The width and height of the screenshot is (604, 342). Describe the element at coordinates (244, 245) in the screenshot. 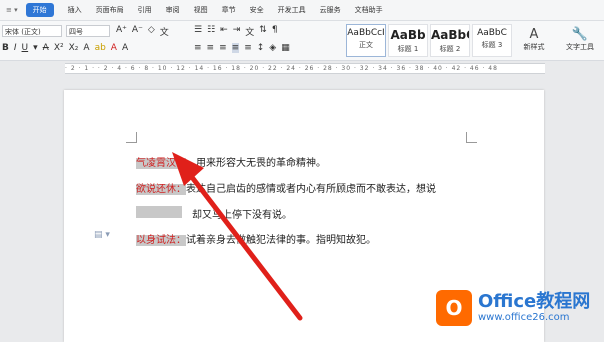

I see `arrow-shaft` at that location.